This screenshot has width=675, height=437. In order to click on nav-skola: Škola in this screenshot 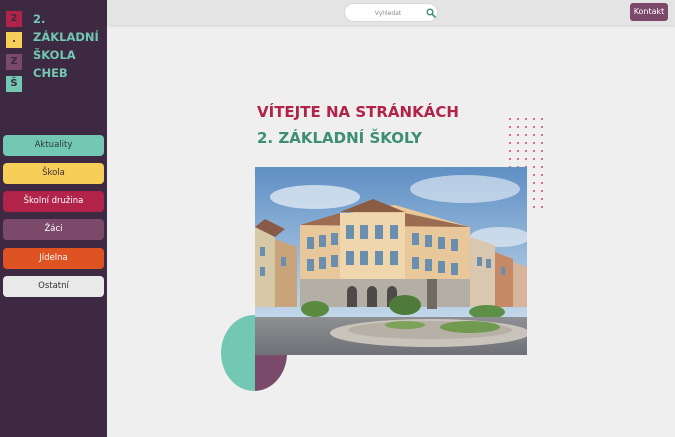, I will do `click(53, 173)`.